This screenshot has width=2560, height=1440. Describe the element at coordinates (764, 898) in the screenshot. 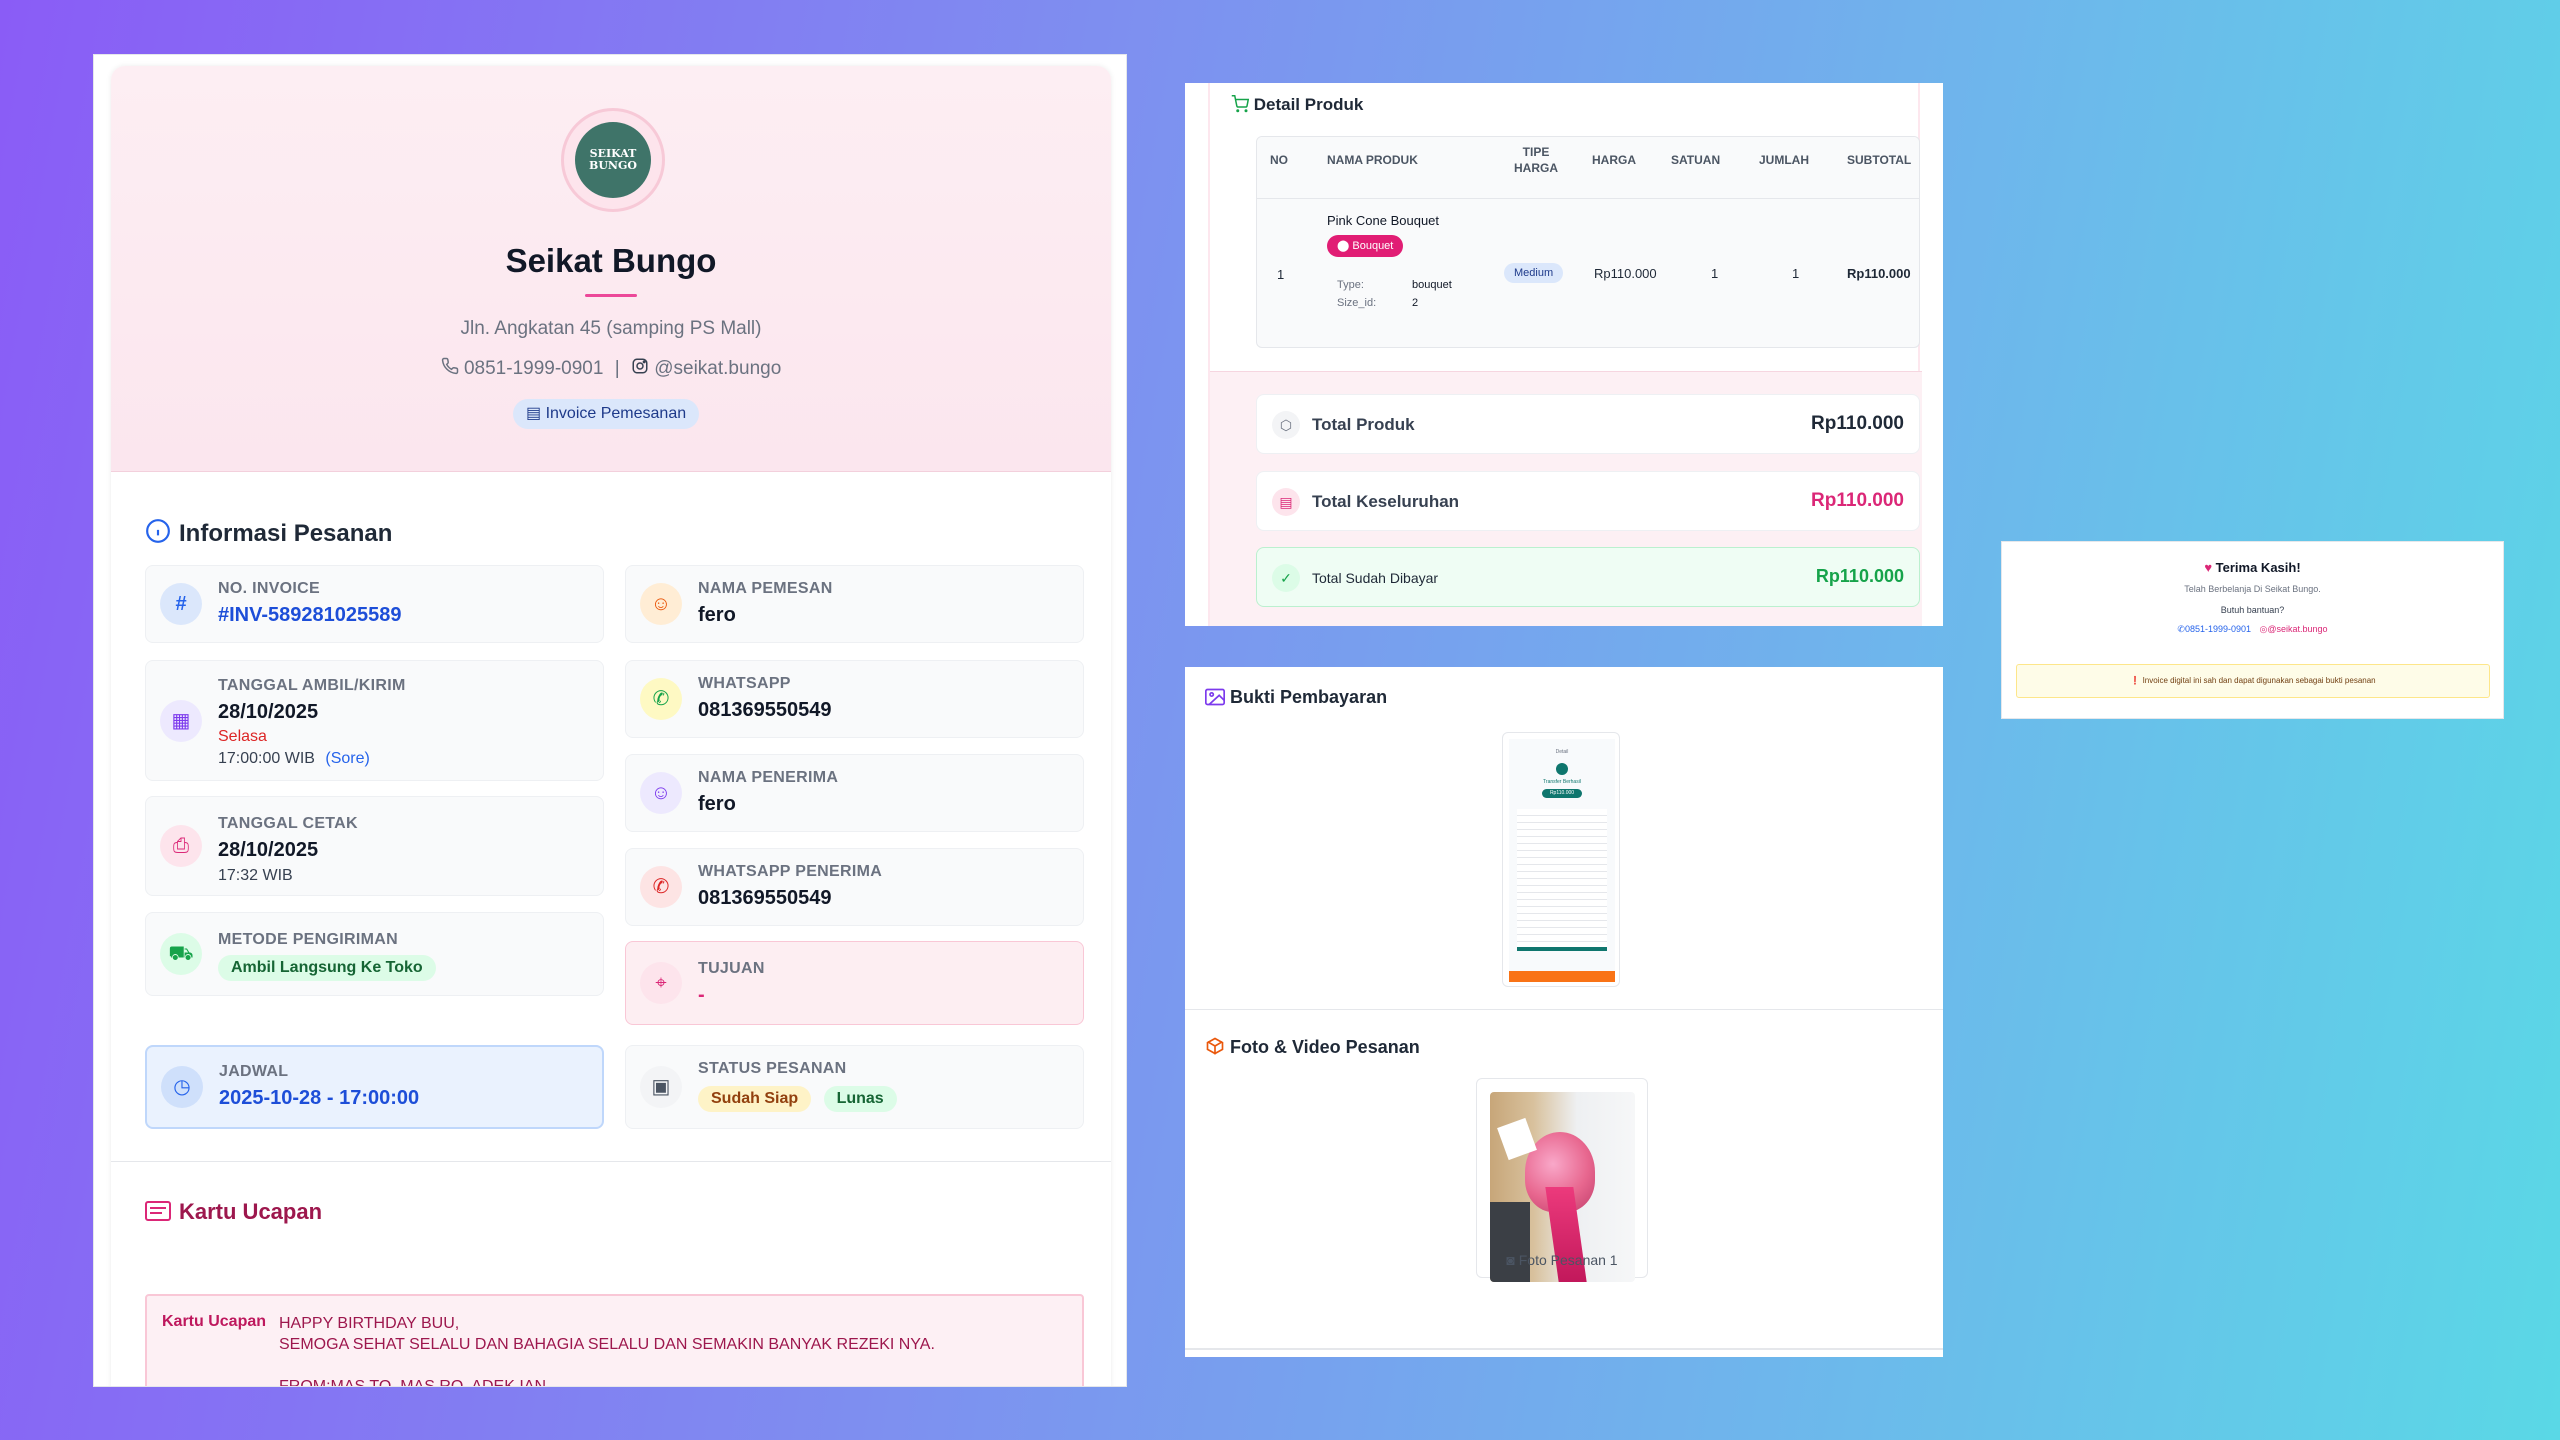

I see `recipient-whatsapp-value: 081369550549` at that location.